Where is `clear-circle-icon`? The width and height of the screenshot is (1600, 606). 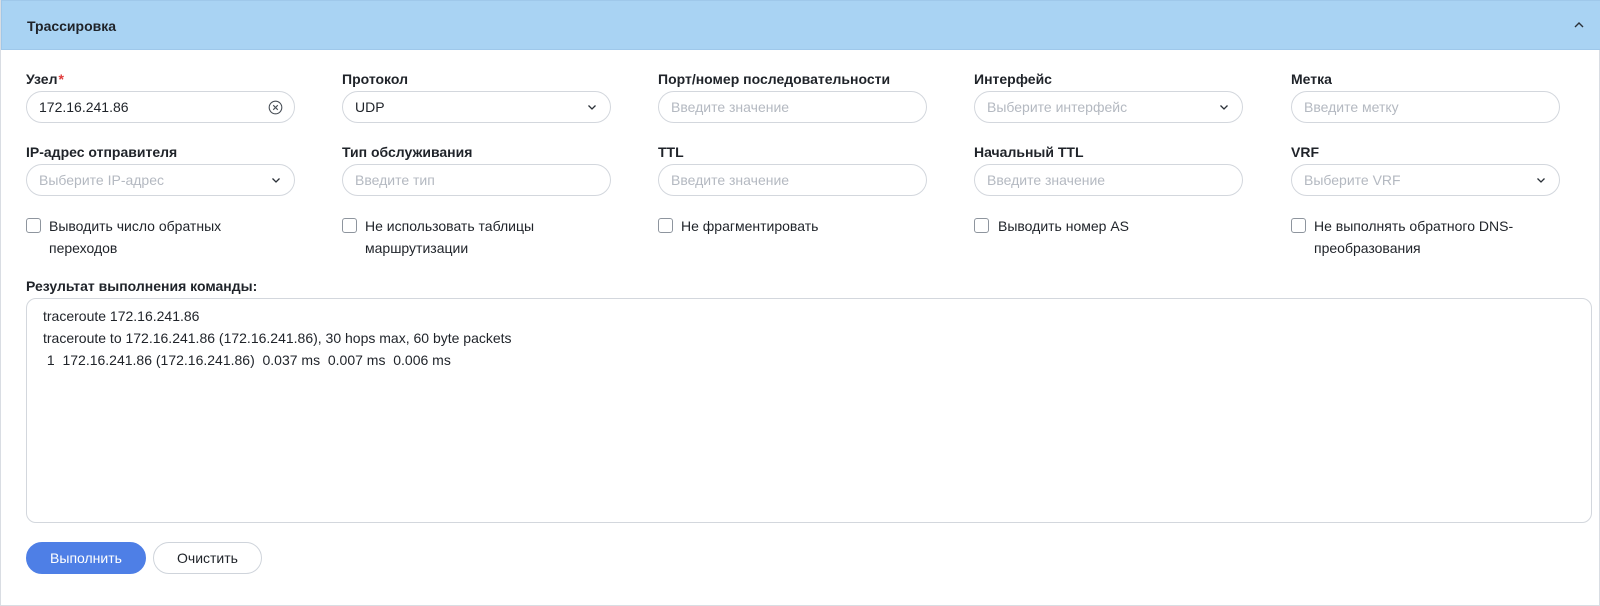 clear-circle-icon is located at coordinates (275, 107).